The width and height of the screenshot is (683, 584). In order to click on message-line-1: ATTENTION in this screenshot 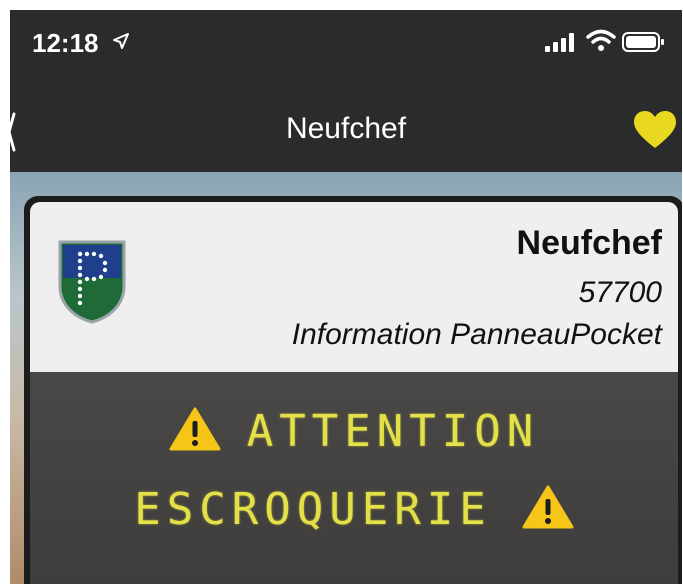, I will do `click(354, 431)`.